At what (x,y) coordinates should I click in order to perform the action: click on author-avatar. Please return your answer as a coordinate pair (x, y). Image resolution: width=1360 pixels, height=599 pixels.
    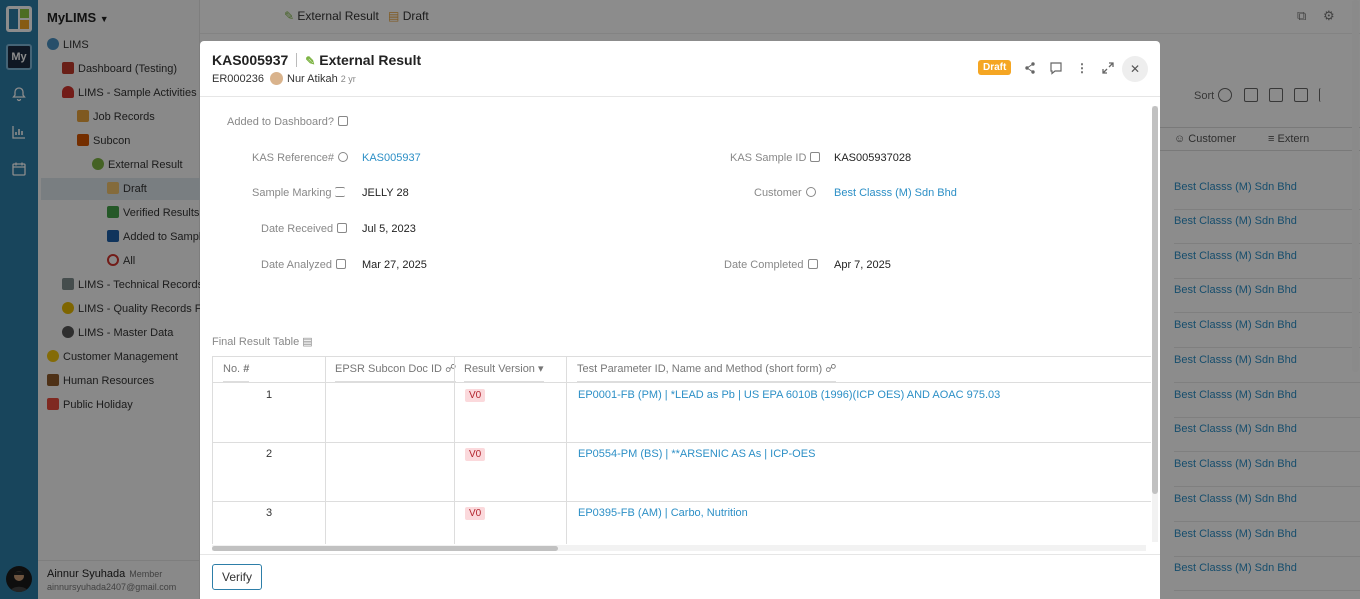
    Looking at the image, I should click on (276, 78).